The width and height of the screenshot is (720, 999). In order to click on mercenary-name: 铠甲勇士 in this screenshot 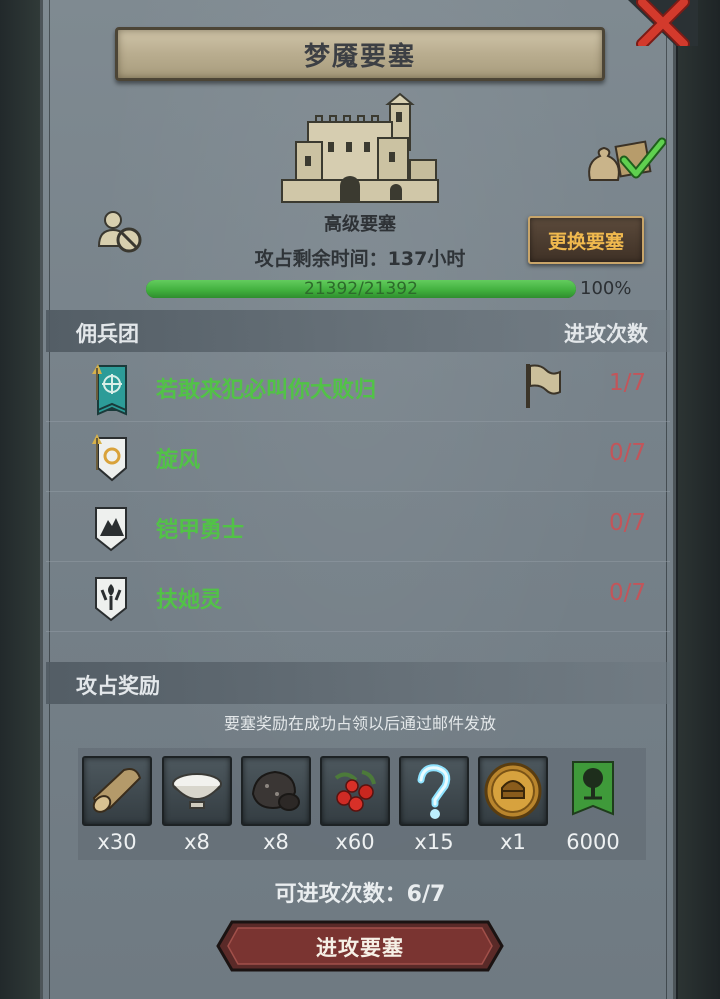, I will do `click(200, 530)`.